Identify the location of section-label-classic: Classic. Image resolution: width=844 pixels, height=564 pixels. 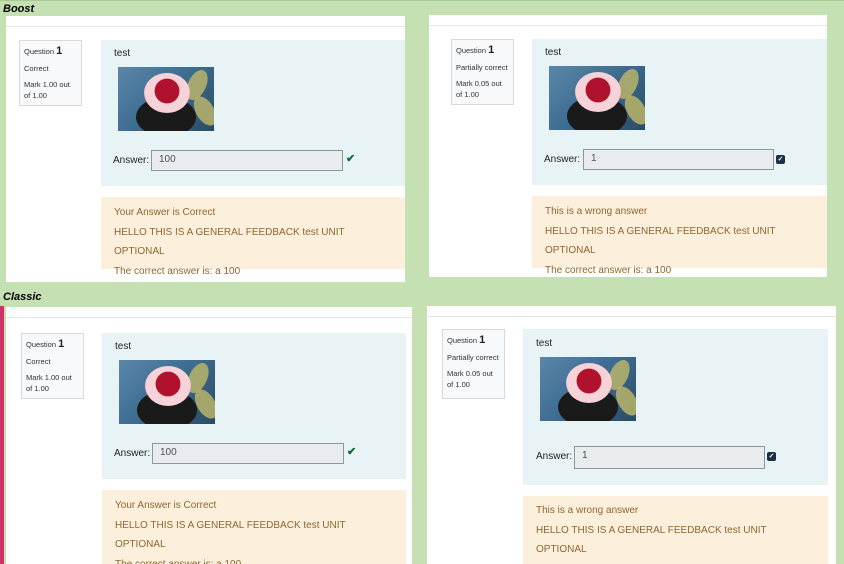
(22, 297).